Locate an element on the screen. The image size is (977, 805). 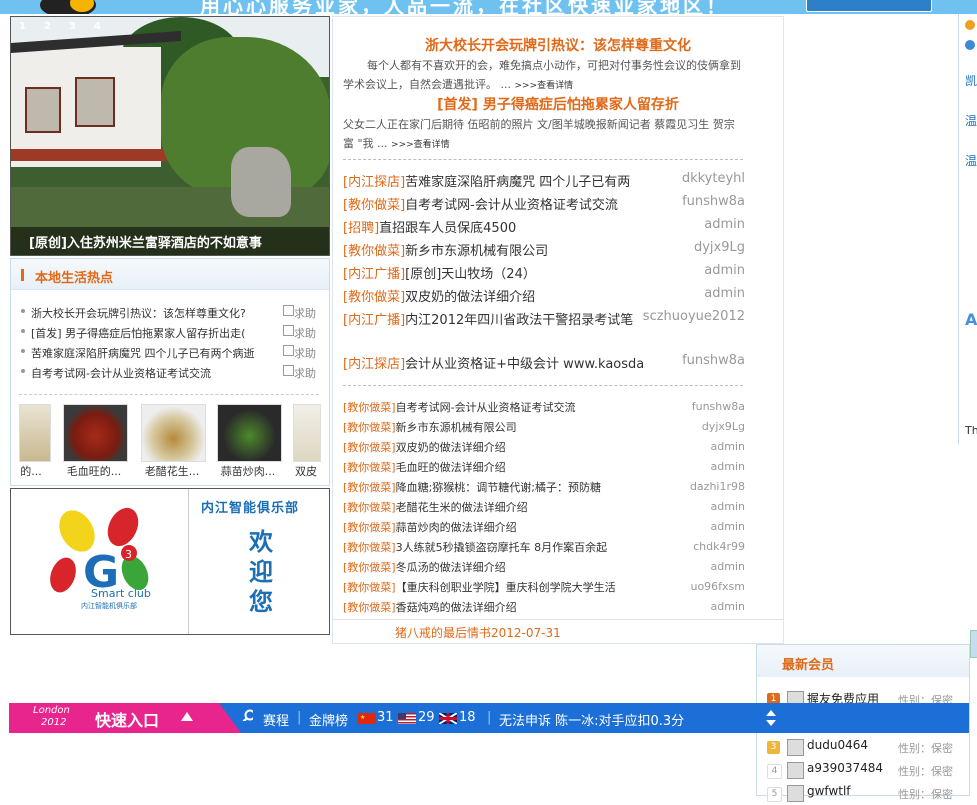
banner-slogan: 用心心服务业家，人品一流，在社区快速业家地区！ is located at coordinates (464, 7).